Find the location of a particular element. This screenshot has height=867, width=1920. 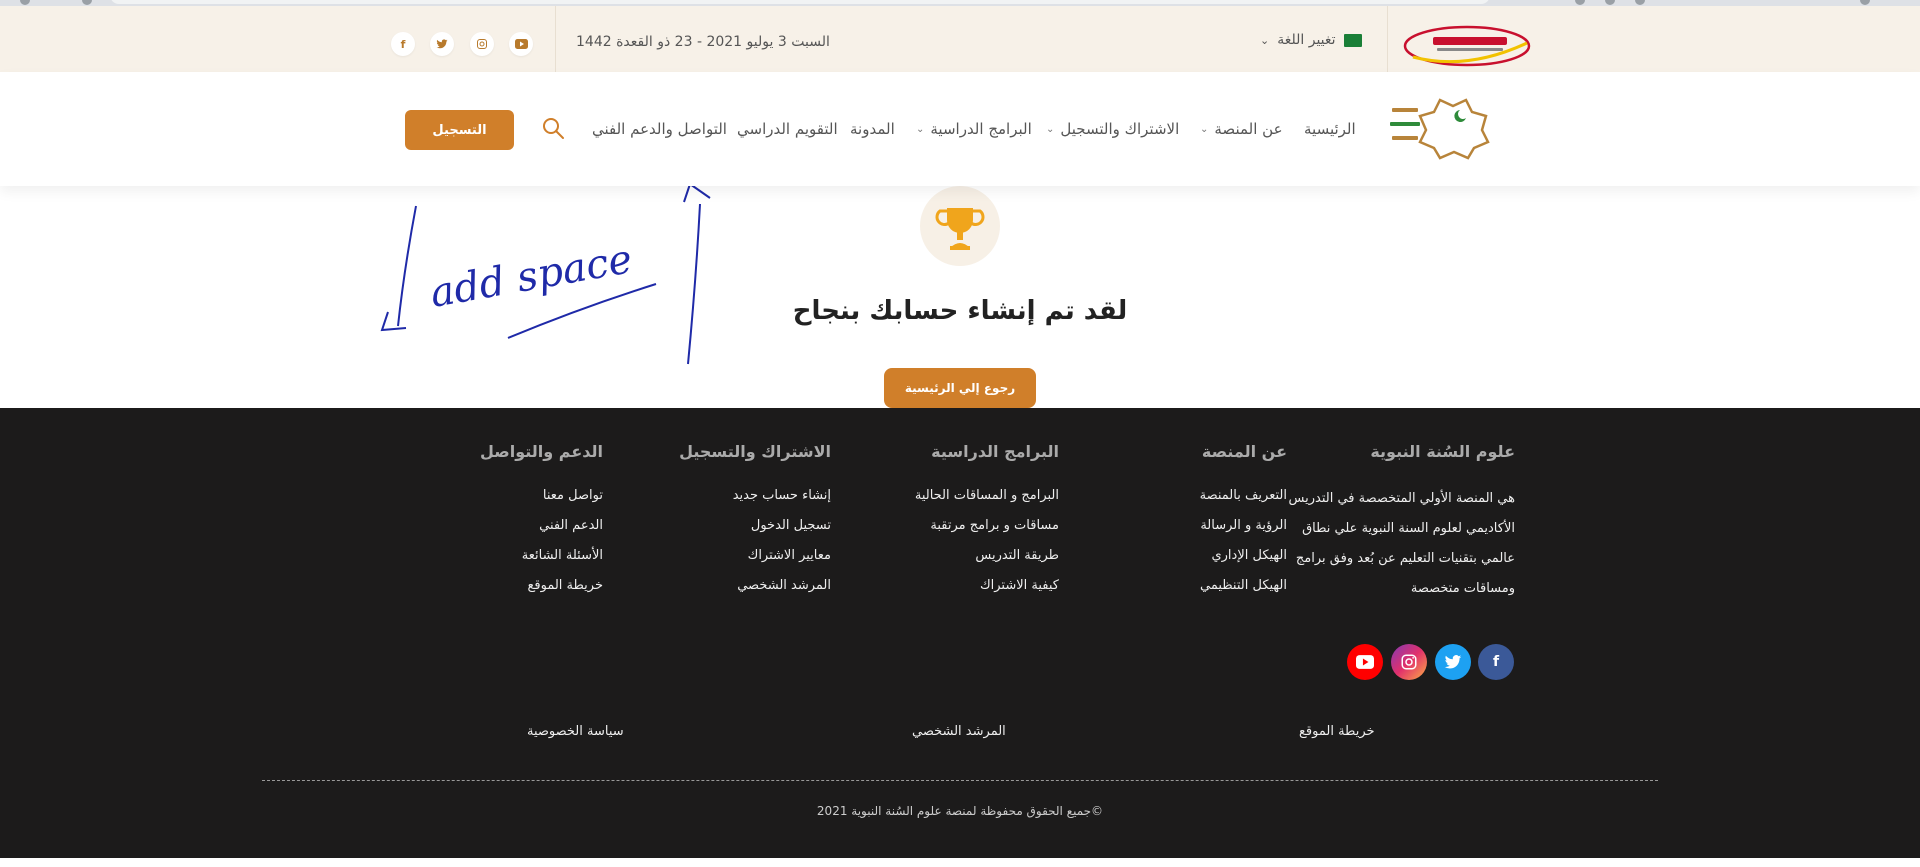

nav-calendar: التقويم الدراسي is located at coordinates (787, 129).